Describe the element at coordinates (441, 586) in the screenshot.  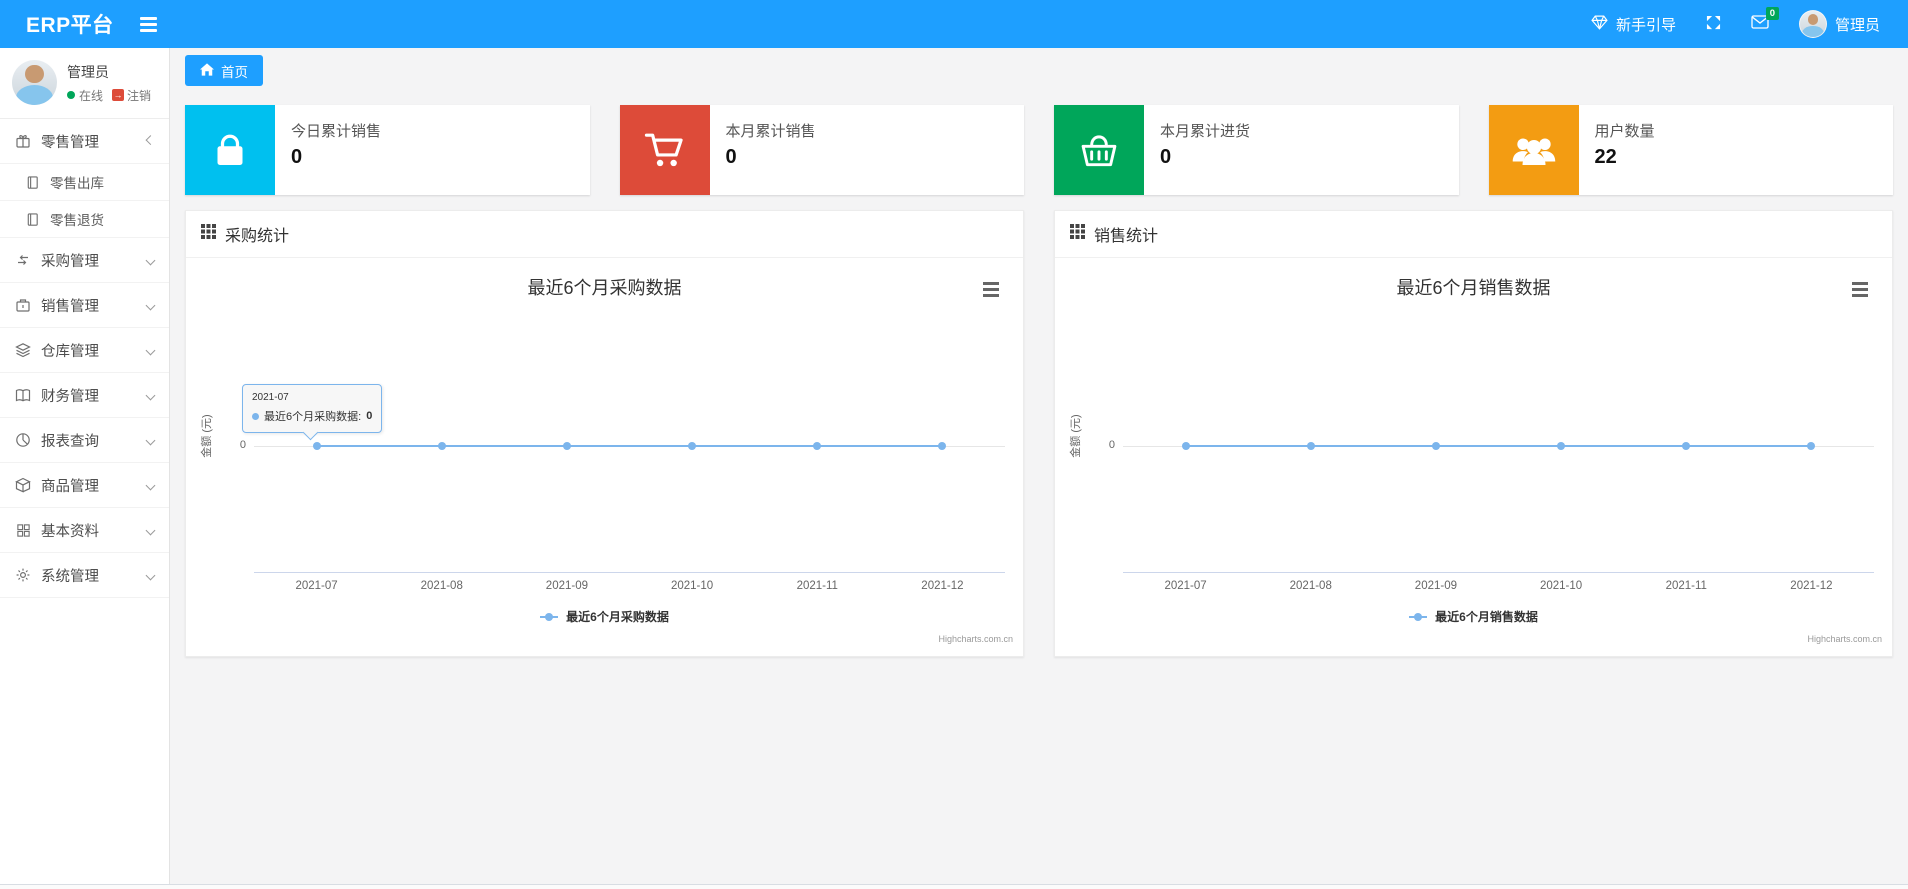
I see `x-axis-label: 2021-08` at that location.